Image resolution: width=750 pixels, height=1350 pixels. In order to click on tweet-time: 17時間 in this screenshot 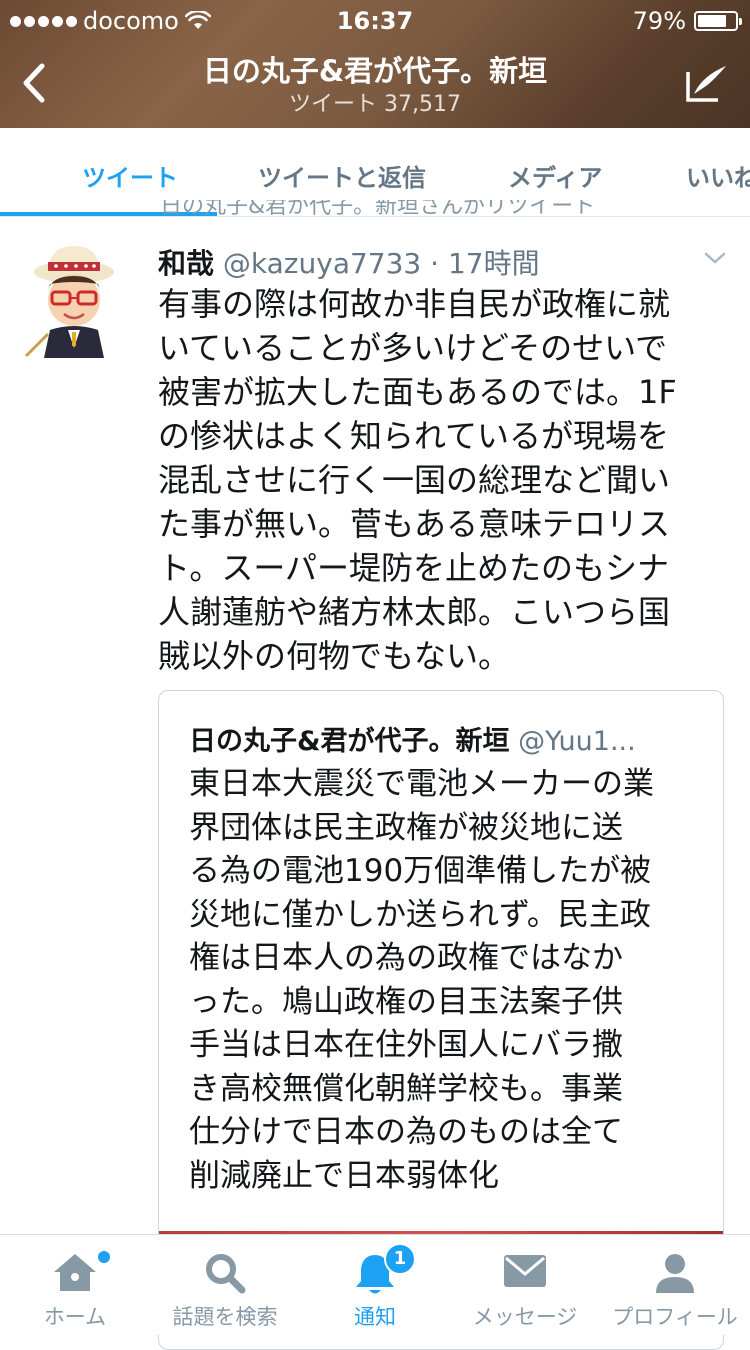, I will do `click(493, 263)`.